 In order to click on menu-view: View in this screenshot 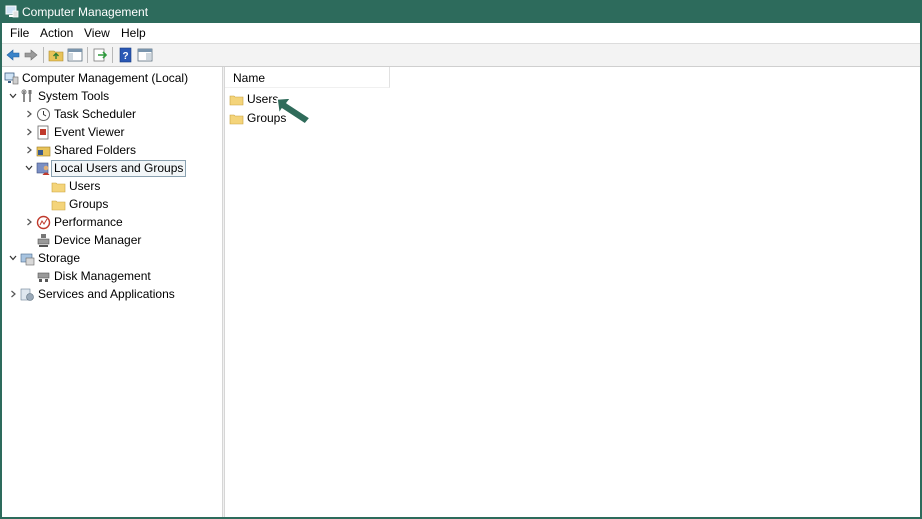, I will do `click(97, 33)`.